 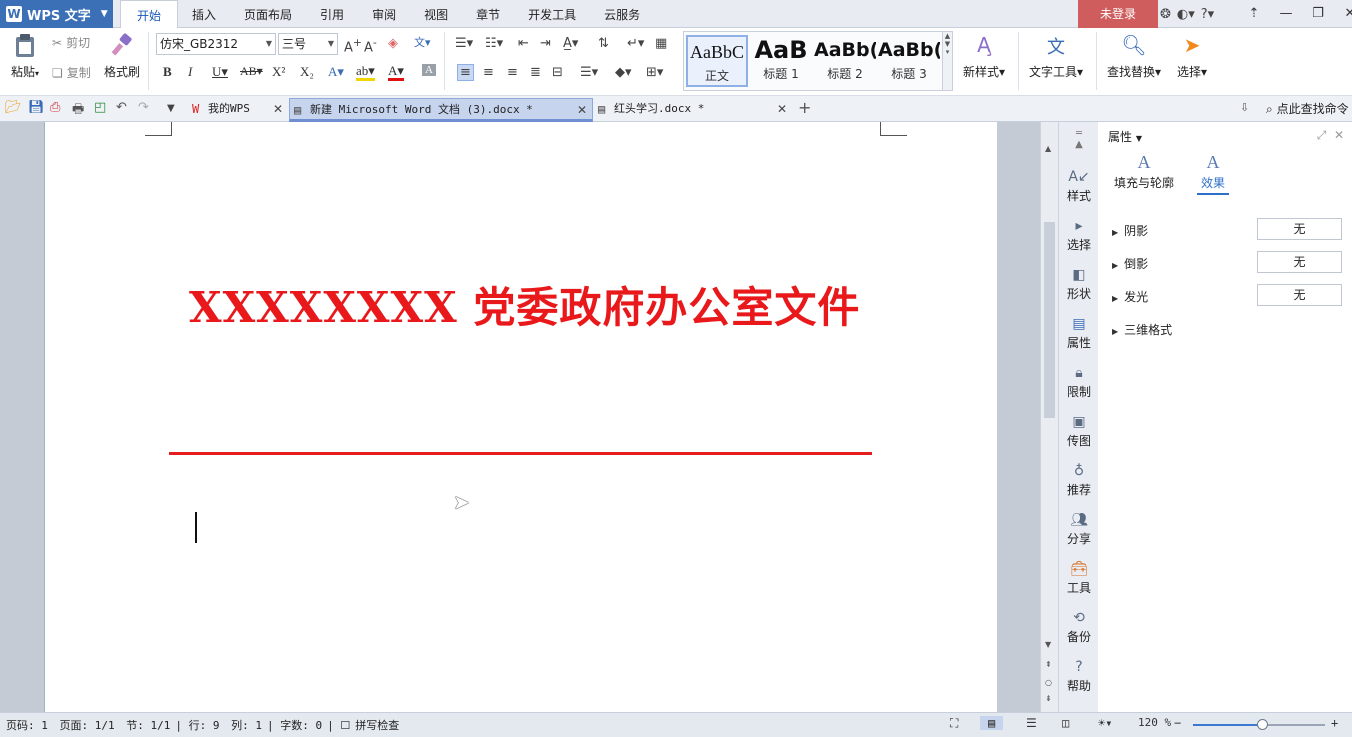 I want to click on app-menu-button: W WPS 文字 ▼, so click(x=56, y=14).